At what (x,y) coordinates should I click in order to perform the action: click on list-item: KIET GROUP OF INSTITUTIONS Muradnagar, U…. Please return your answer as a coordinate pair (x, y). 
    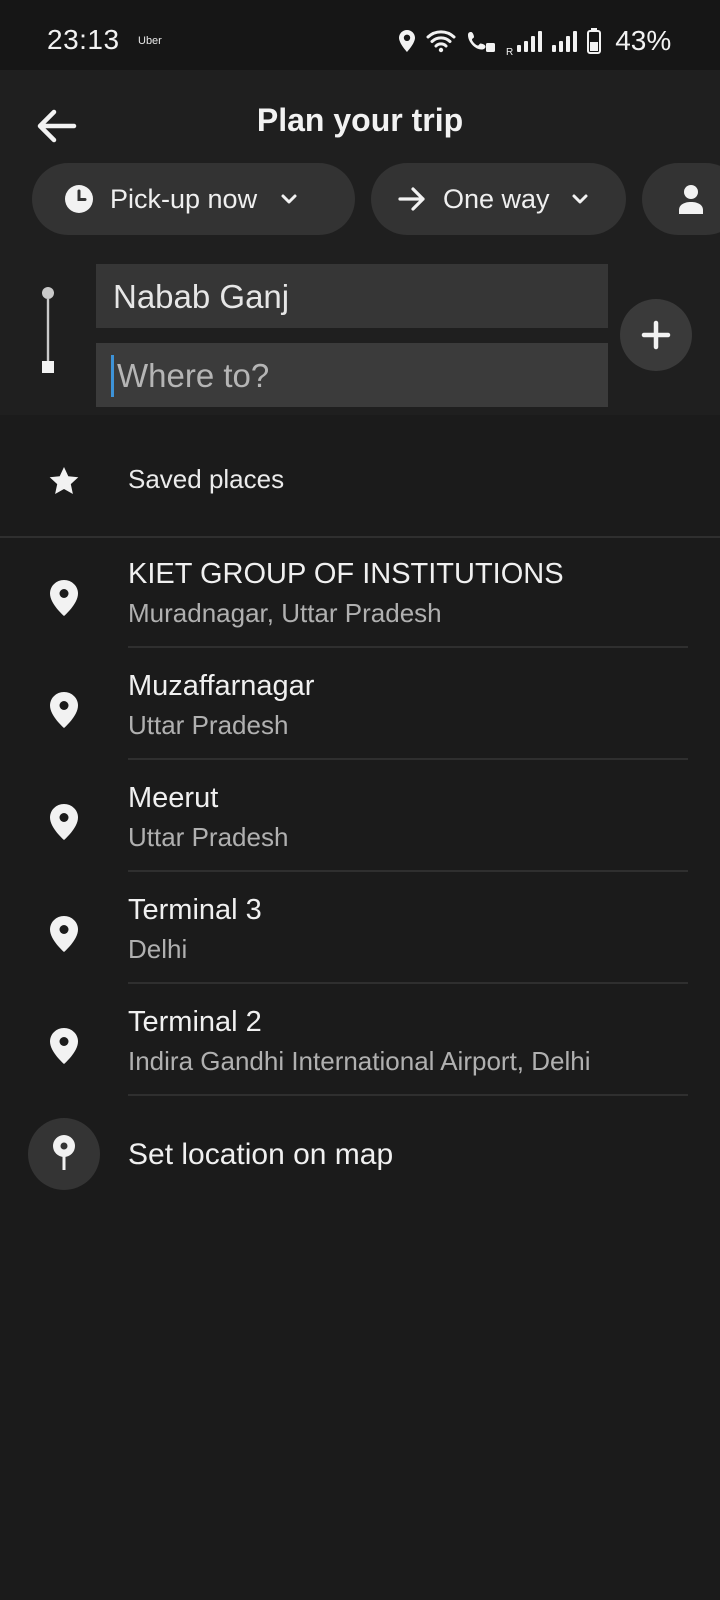
    Looking at the image, I should click on (360, 594).